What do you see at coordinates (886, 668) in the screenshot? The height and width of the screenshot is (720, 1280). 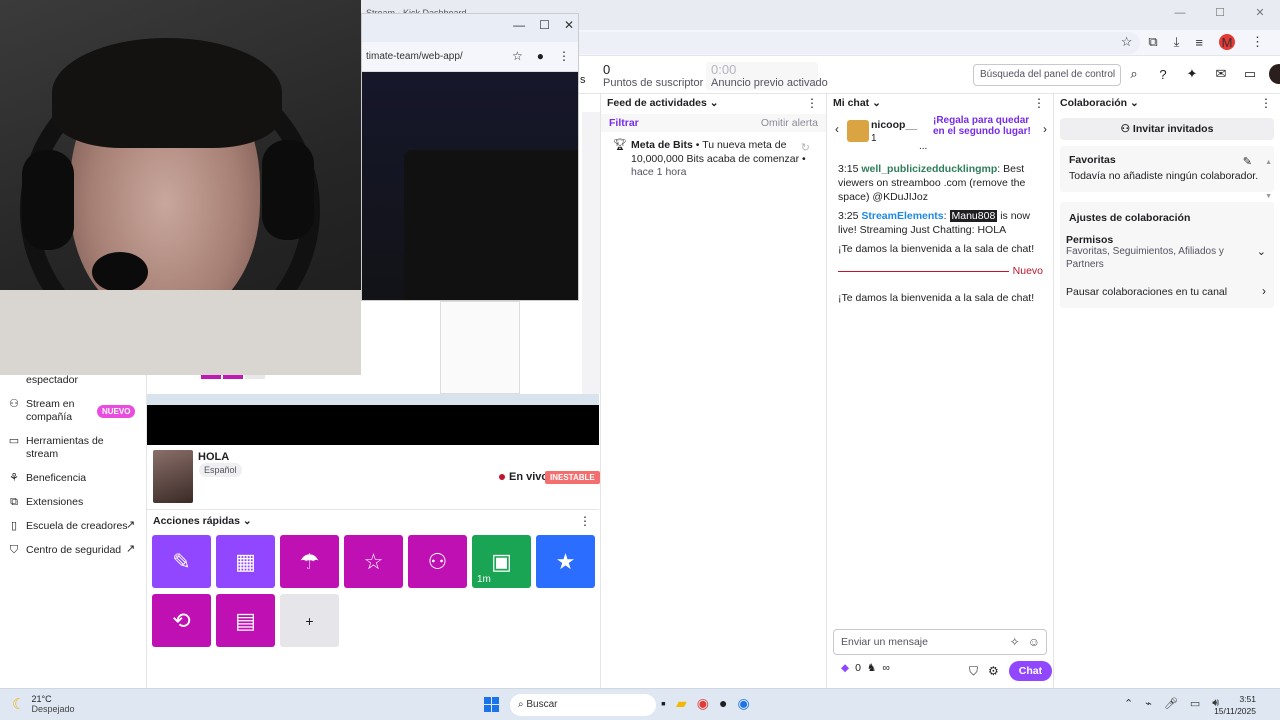 I see `points-count: ∞` at bounding box center [886, 668].